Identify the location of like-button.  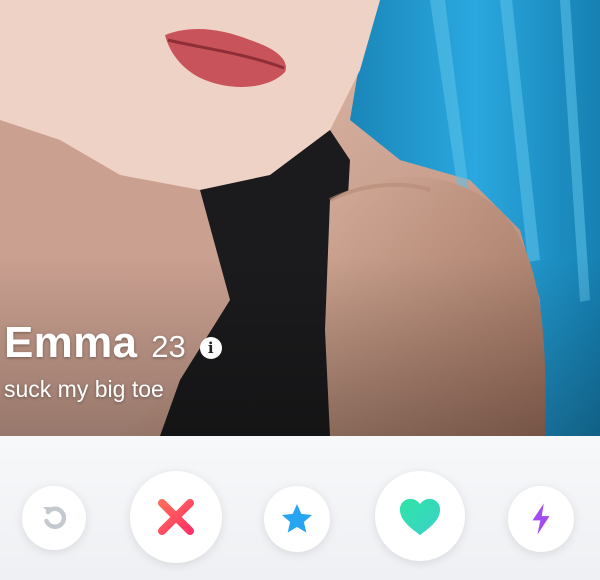
(420, 516).